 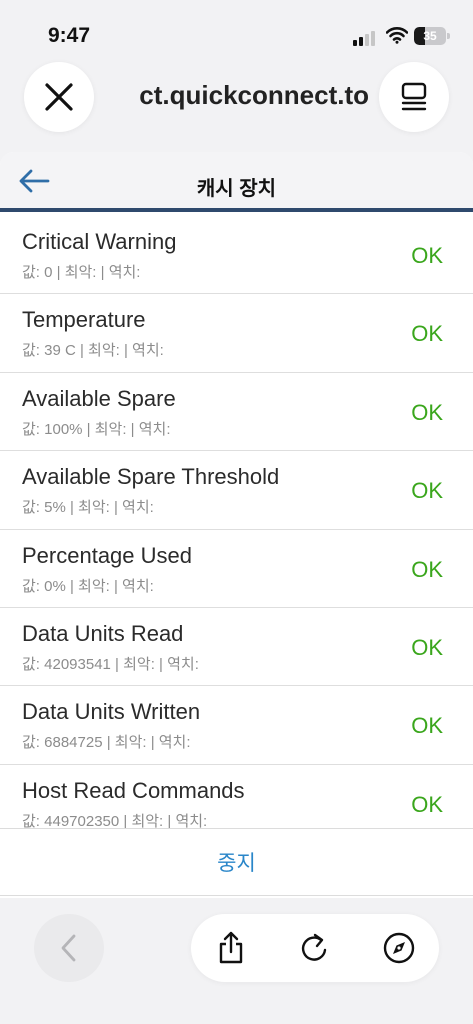 I want to click on attribute-name: Available Spare Threshold, so click(x=151, y=477).